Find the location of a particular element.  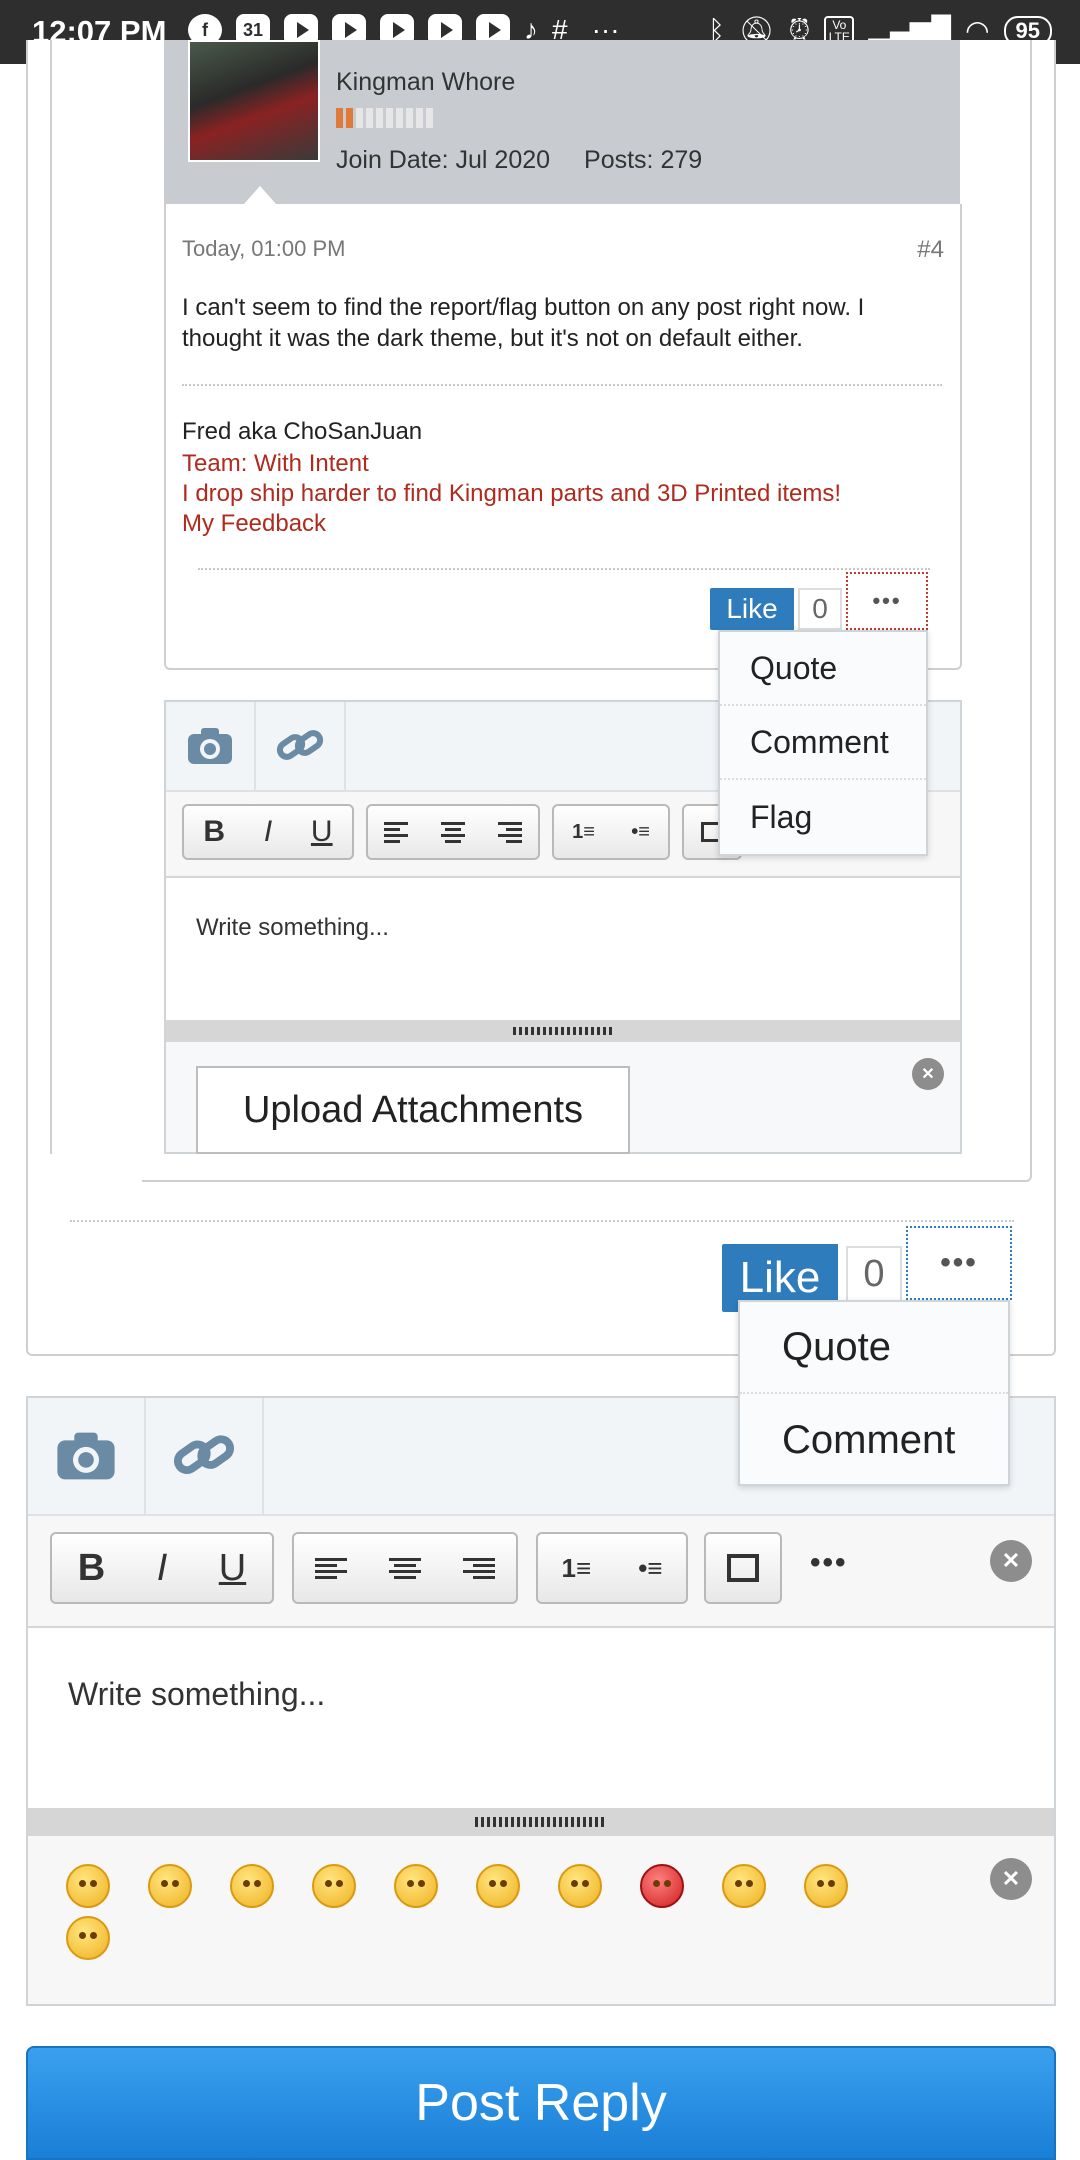

avatar is located at coordinates (254, 101).